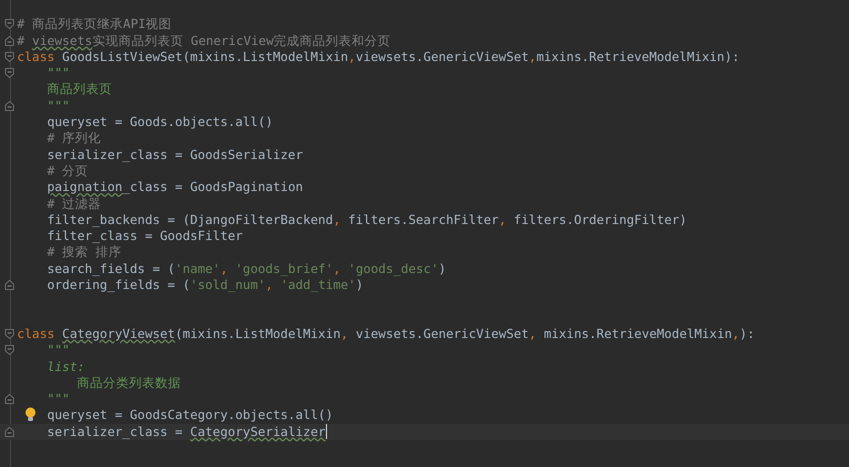 This screenshot has width=849, height=467. Describe the element at coordinates (30, 414) in the screenshot. I see `lightbulb-icon` at that location.